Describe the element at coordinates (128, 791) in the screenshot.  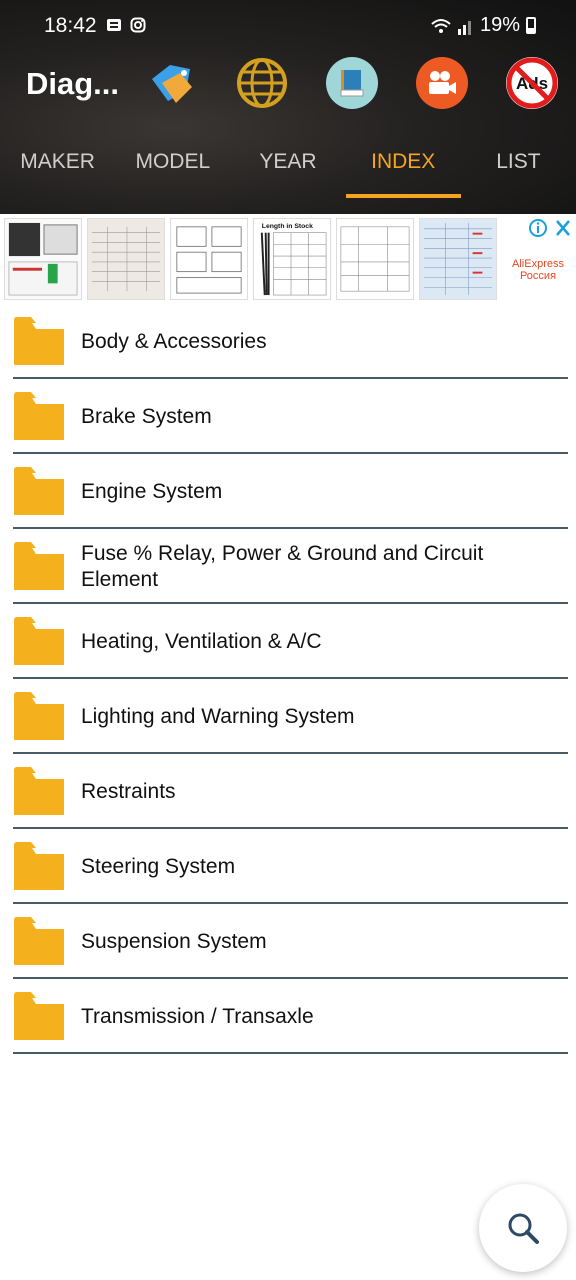
I see `list-item-label: Restraints` at that location.